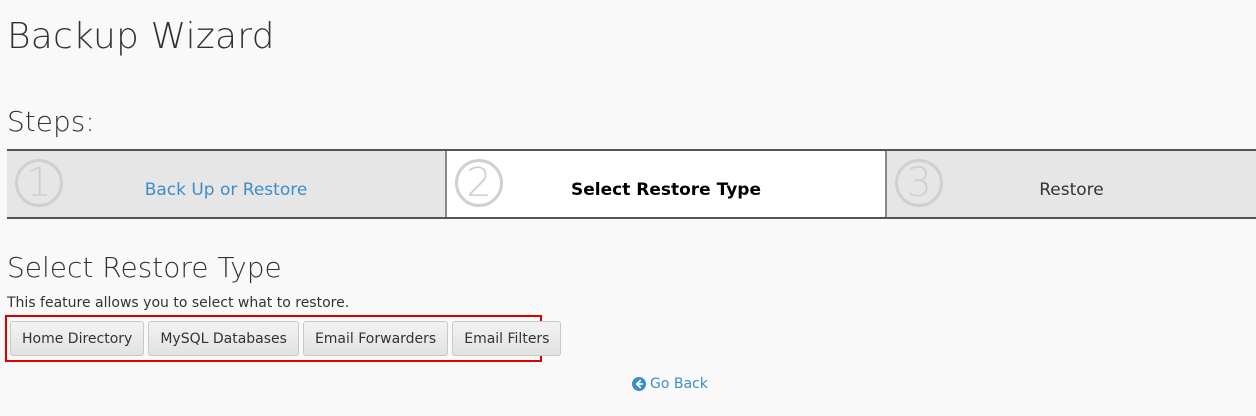 Image resolution: width=1256 pixels, height=416 pixels. I want to click on home-directory-button: Home Directory, so click(77, 338).